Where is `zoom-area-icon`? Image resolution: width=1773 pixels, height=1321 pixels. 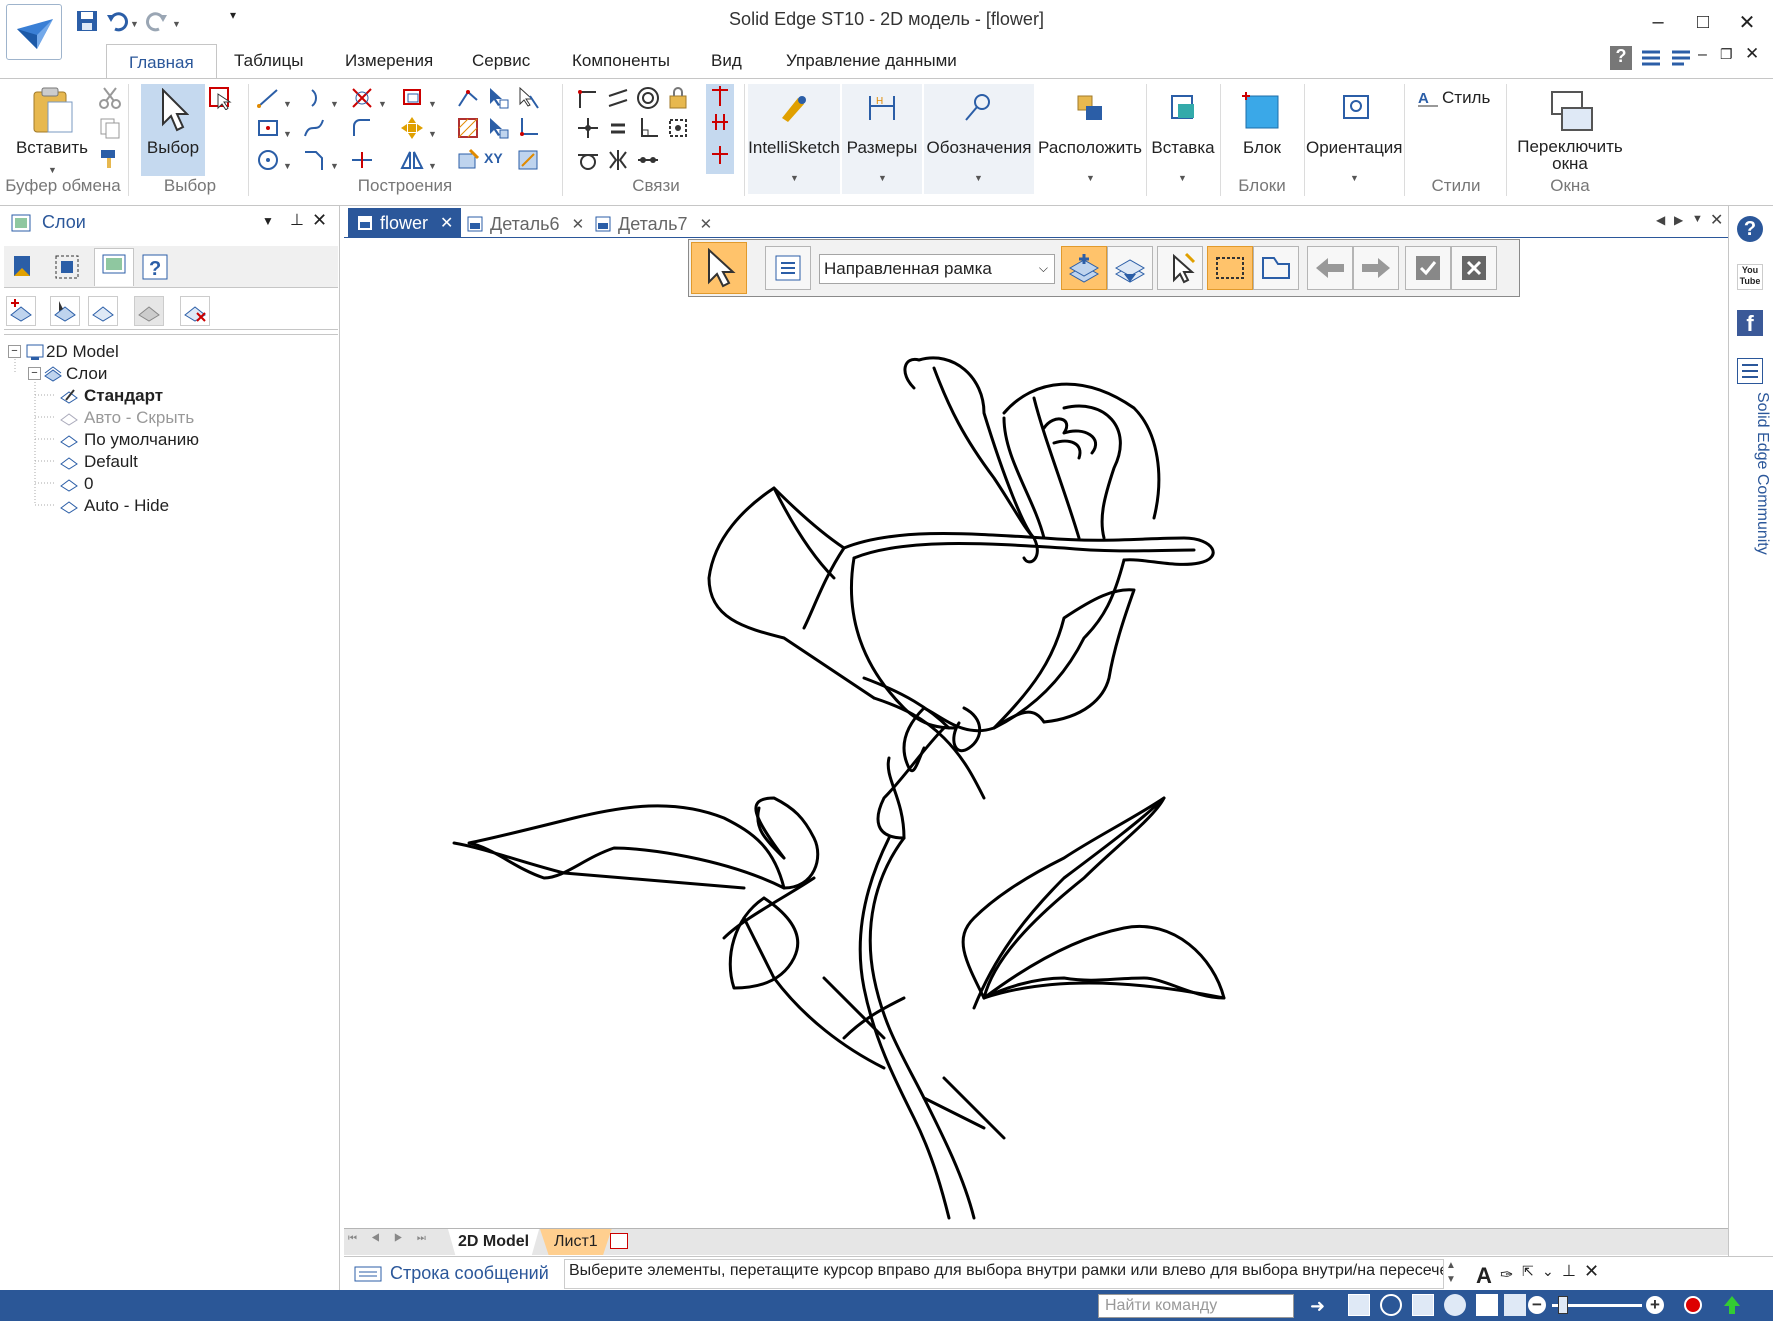
zoom-area-icon is located at coordinates (1359, 1305).